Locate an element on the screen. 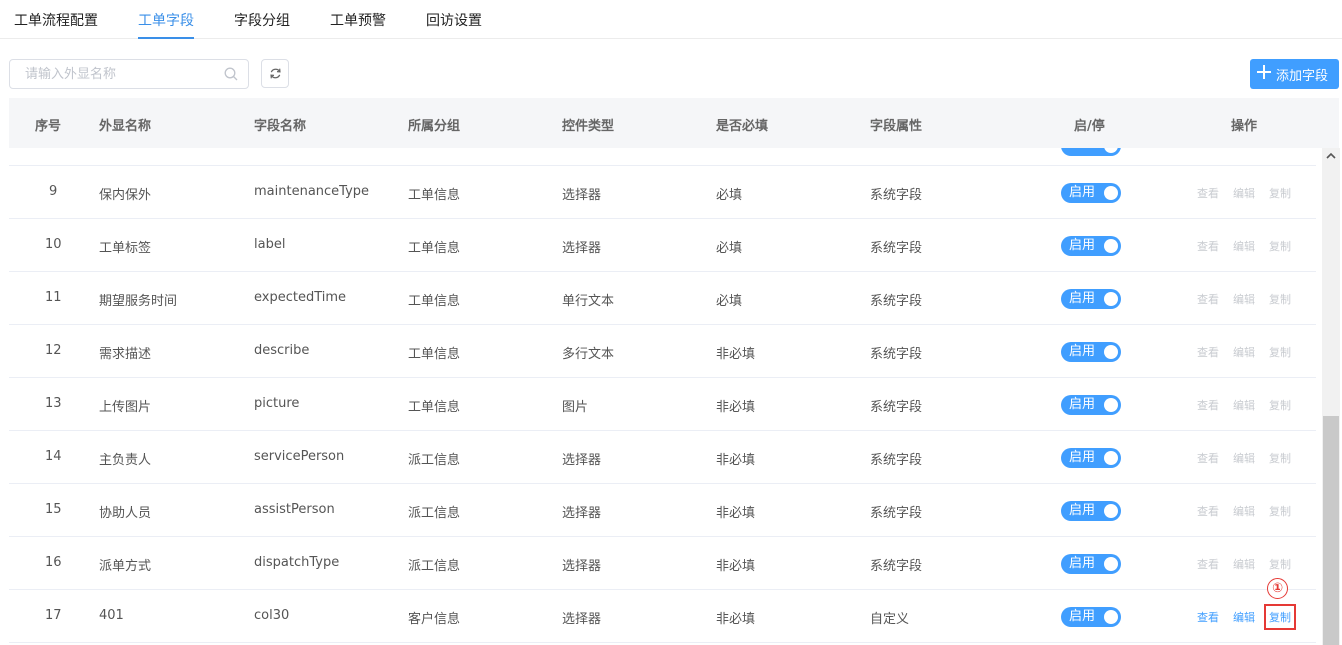 This screenshot has height=645, width=1342. add-field-label: 添加字段 is located at coordinates (1302, 76).